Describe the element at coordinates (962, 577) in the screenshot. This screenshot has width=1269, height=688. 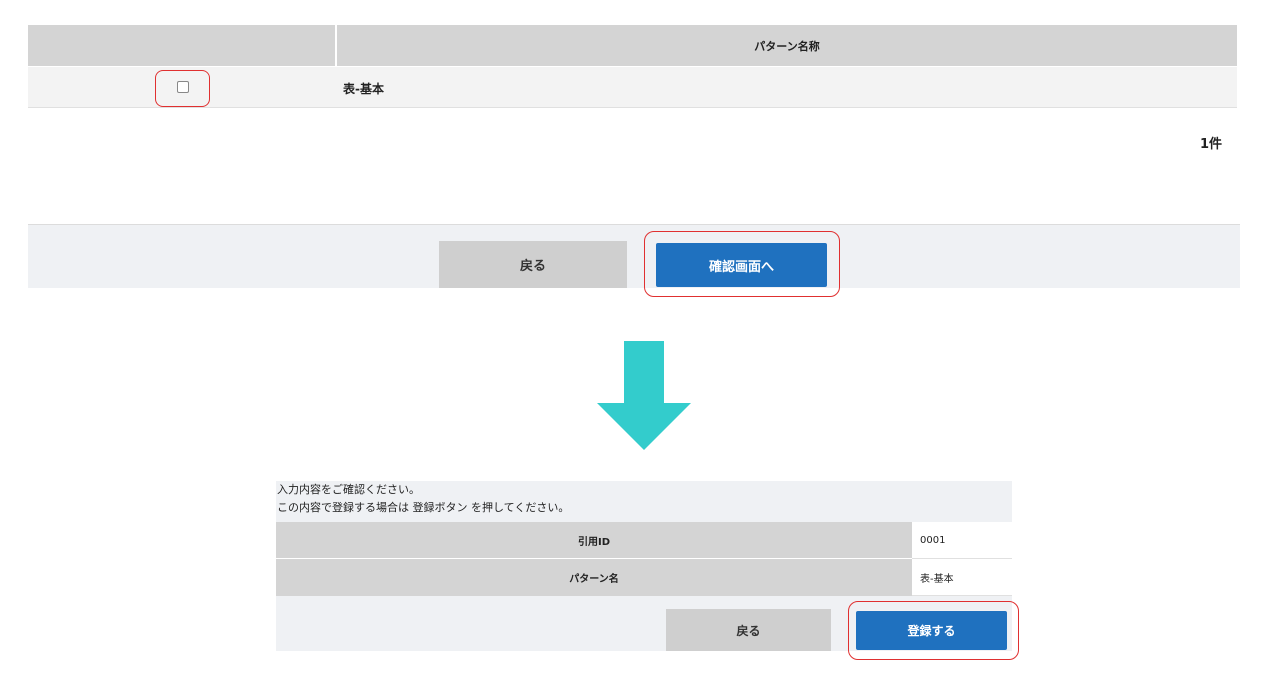
I see `field-value-pattern-name: 表-基本` at that location.